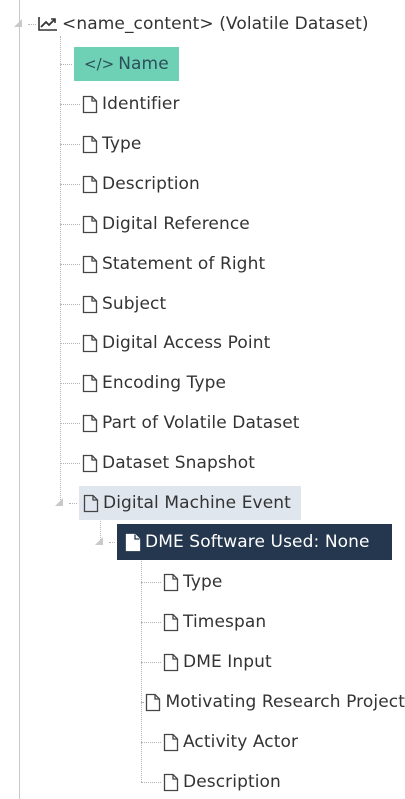 The image size is (405, 799). I want to click on tree-node-label: Statement of Right, so click(184, 264).